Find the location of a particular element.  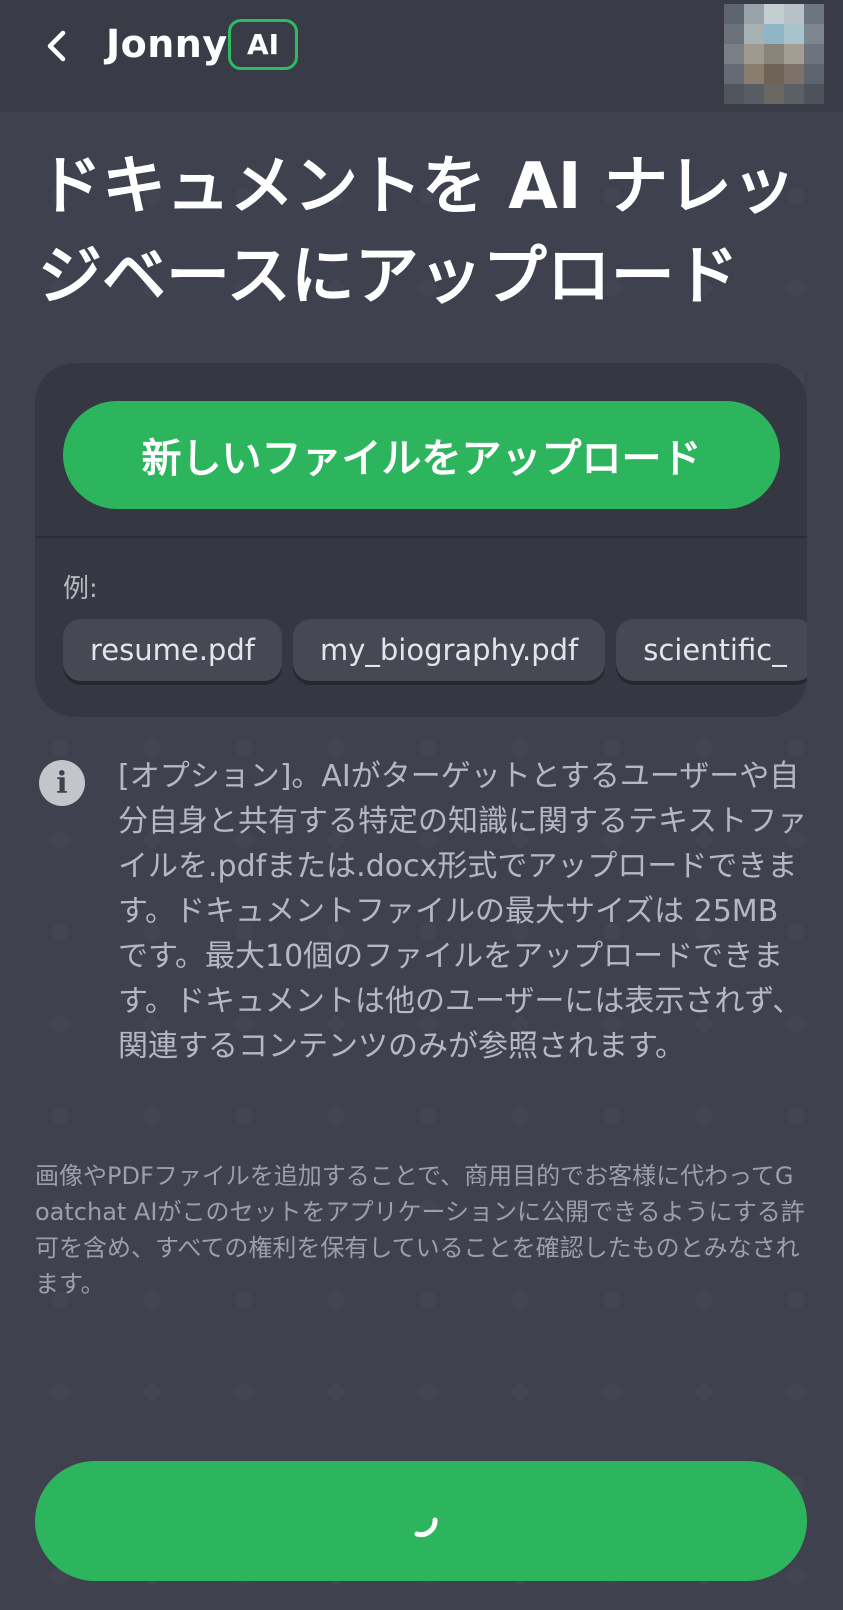

example-file-chips: resume.pdf my_biography.pdf scientific_ is located at coordinates (435, 650).